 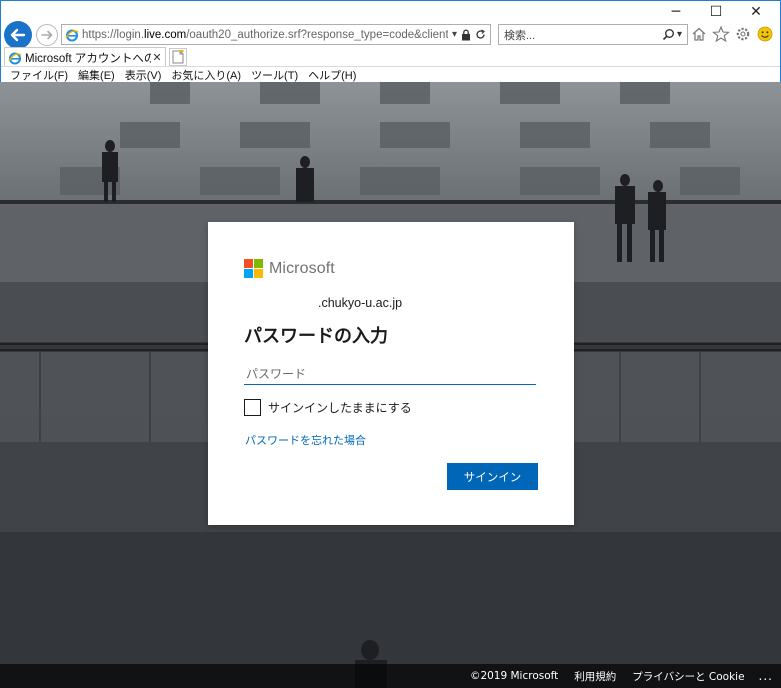 I want to click on forgot-password-link: パスワードを忘れた場合, so click(x=305, y=440).